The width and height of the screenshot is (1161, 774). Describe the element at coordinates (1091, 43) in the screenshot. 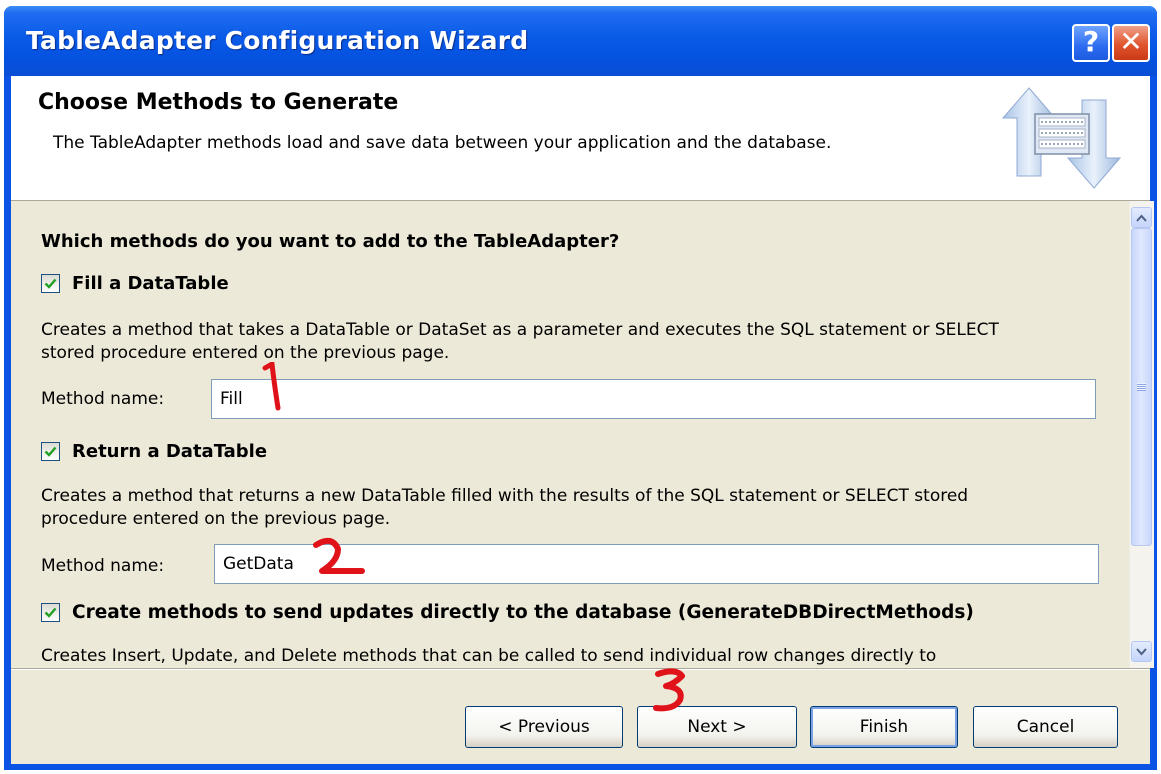

I see `help-button: ?` at that location.